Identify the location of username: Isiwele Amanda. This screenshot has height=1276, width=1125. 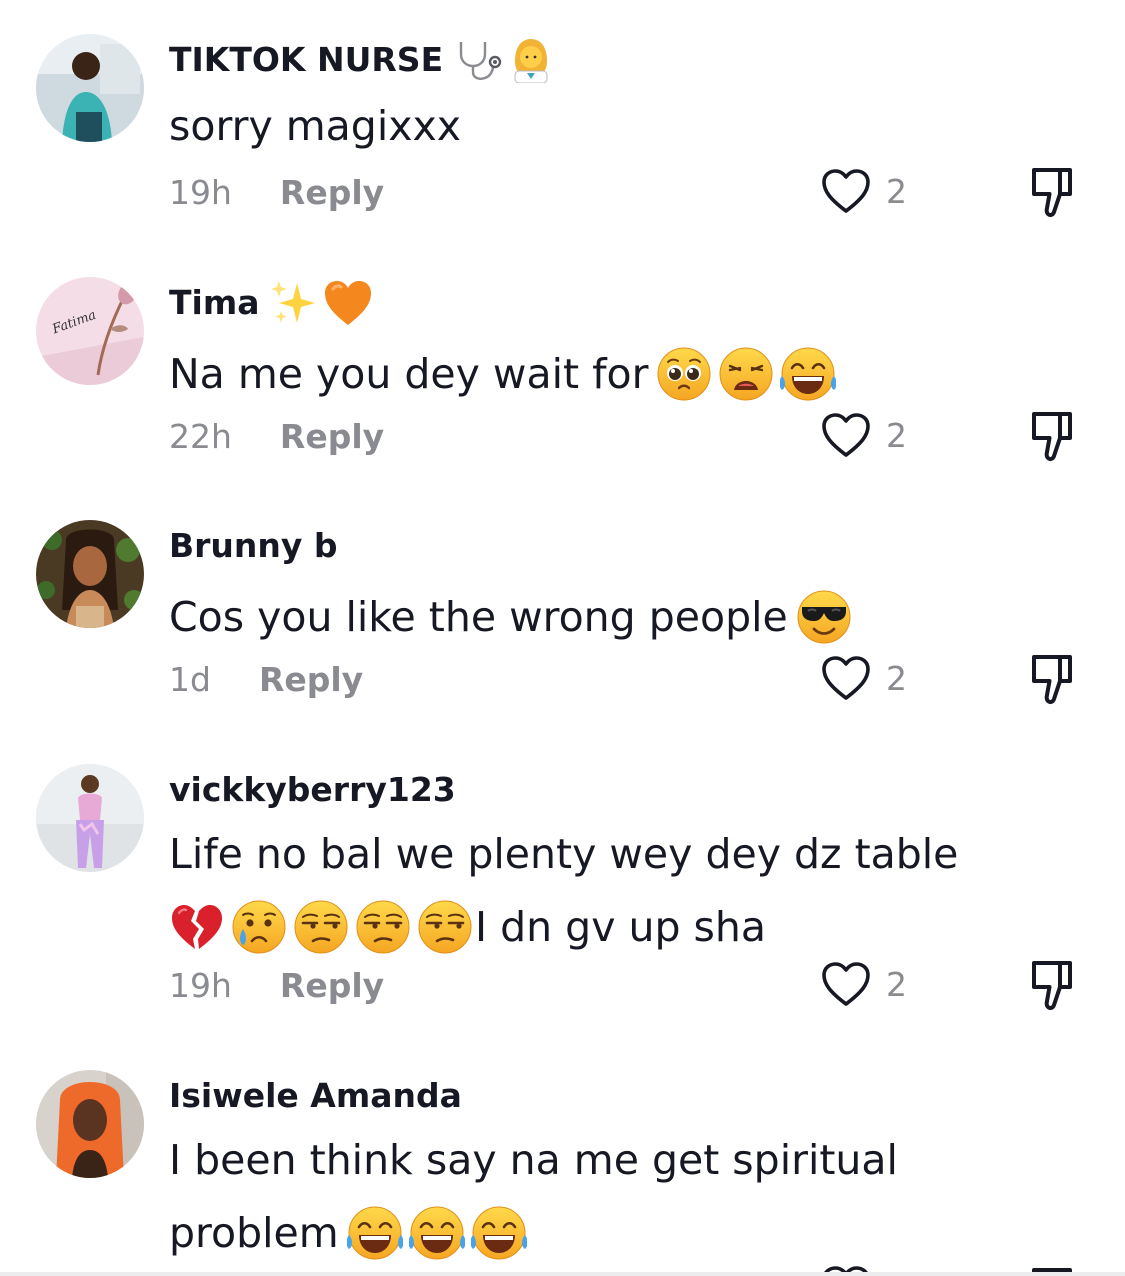
(315, 1096).